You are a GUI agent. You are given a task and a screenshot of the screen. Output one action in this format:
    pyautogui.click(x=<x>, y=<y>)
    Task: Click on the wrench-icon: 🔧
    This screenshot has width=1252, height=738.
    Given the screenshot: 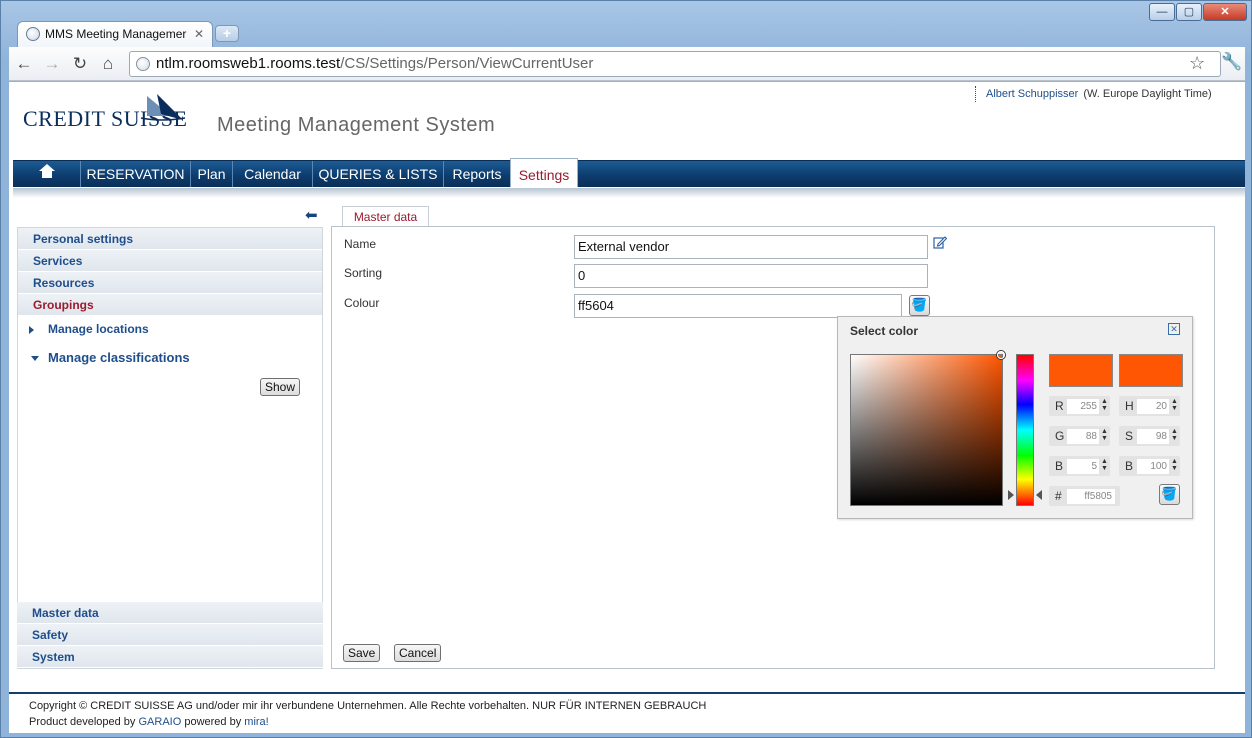 What is the action you would take?
    pyautogui.click(x=1231, y=62)
    